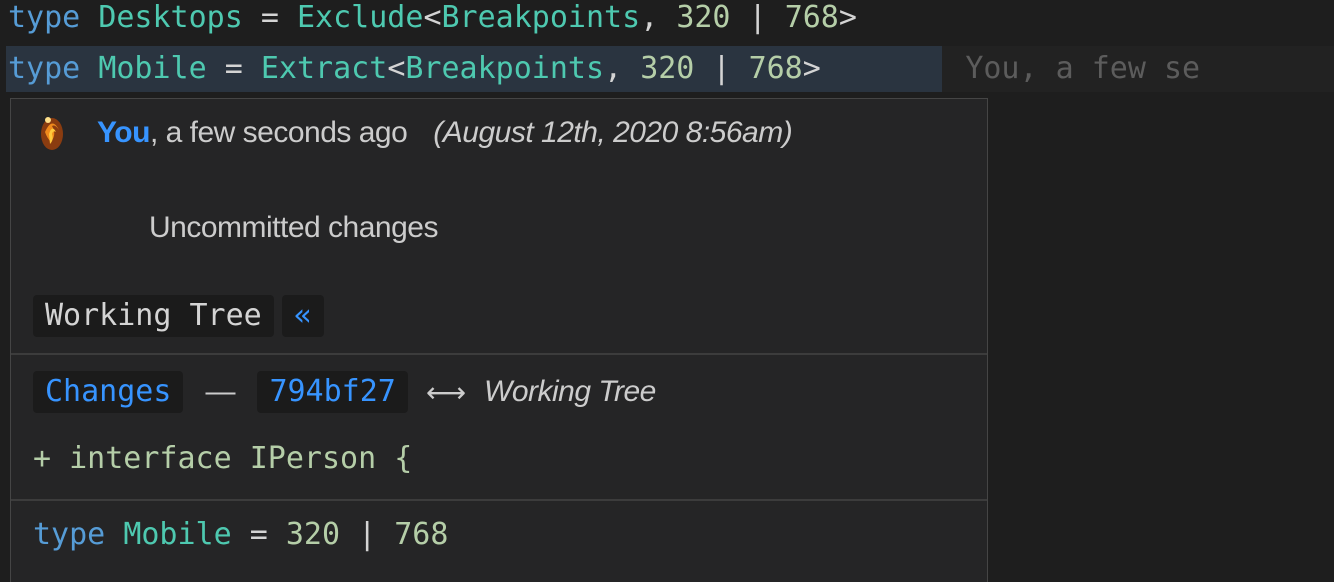  I want to click on utility-type: Extract, so click(324, 68).